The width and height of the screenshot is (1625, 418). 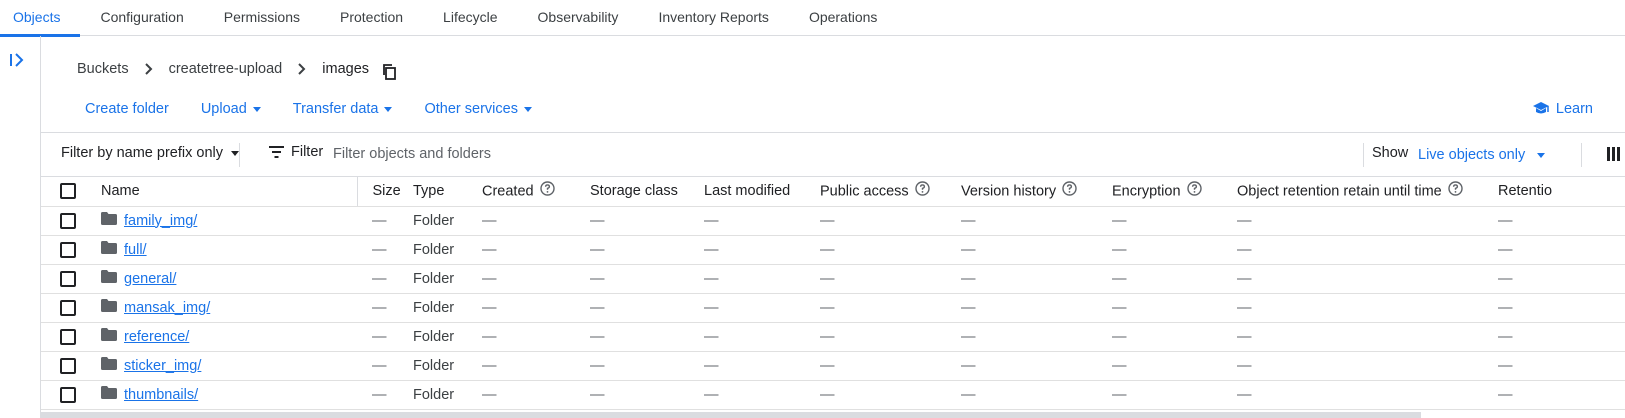 I want to click on column-header-last-modified: Last modified, so click(x=762, y=192).